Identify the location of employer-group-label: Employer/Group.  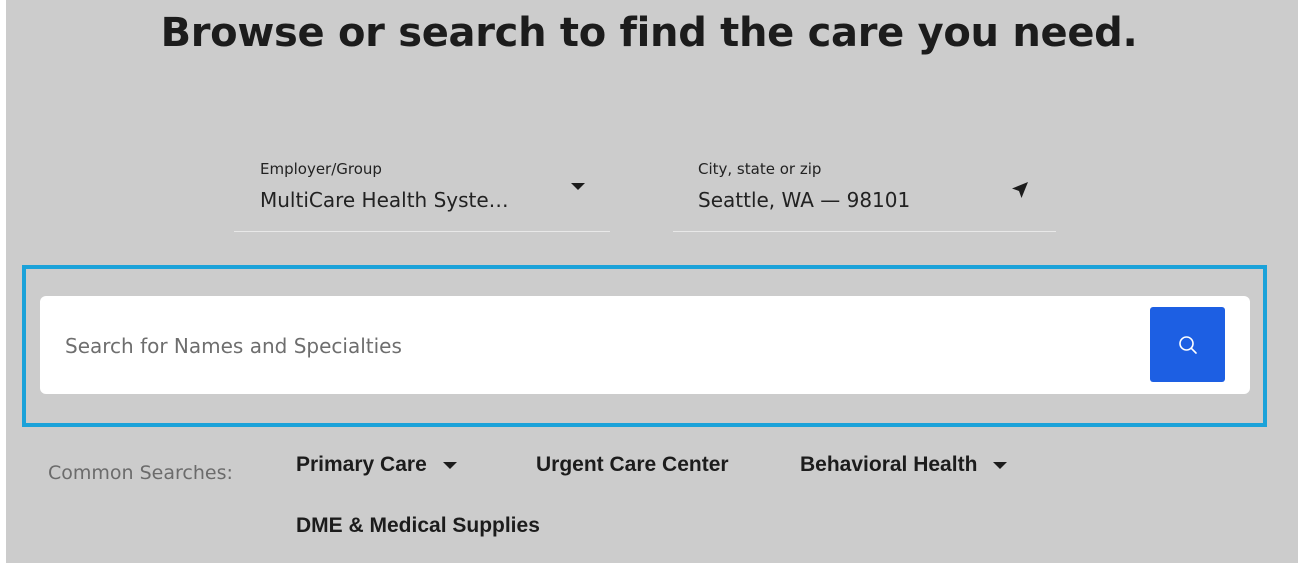
(321, 169).